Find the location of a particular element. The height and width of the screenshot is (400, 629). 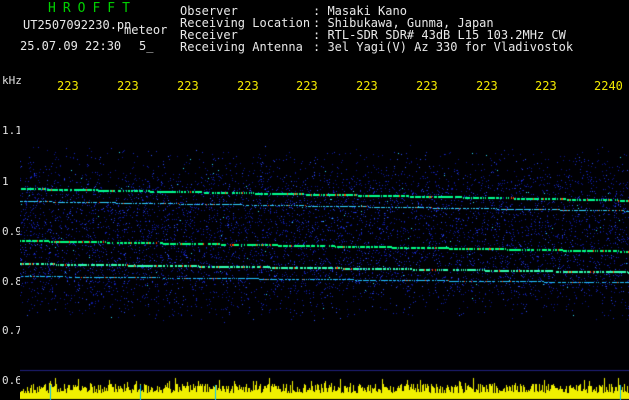

field-value-antenna: : 3el Yagi(V) Az 330 for Vladivostok is located at coordinates (443, 47).